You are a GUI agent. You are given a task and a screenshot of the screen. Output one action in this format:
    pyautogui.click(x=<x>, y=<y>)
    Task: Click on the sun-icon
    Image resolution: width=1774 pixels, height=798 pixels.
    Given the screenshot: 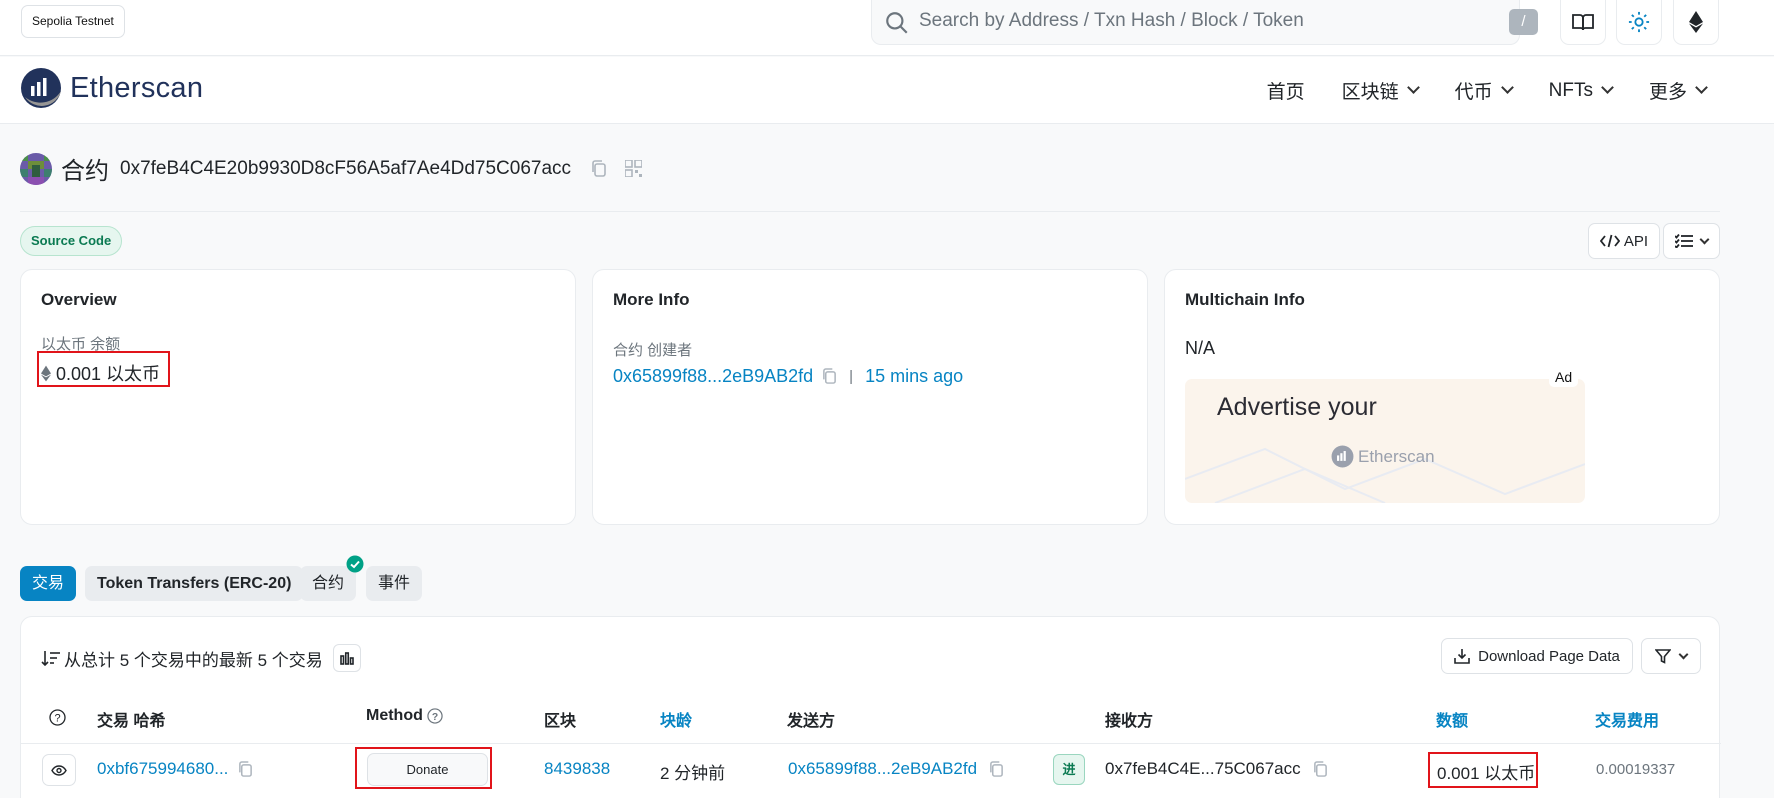 What is the action you would take?
    pyautogui.click(x=1639, y=22)
    